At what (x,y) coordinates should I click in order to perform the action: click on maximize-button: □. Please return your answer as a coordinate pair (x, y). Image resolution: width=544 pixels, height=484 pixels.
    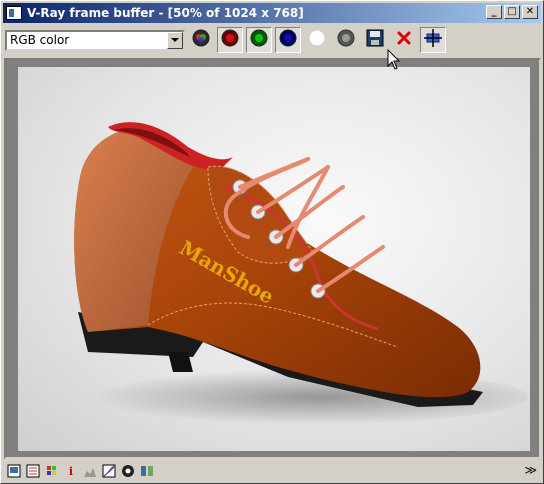
    Looking at the image, I should click on (512, 12).